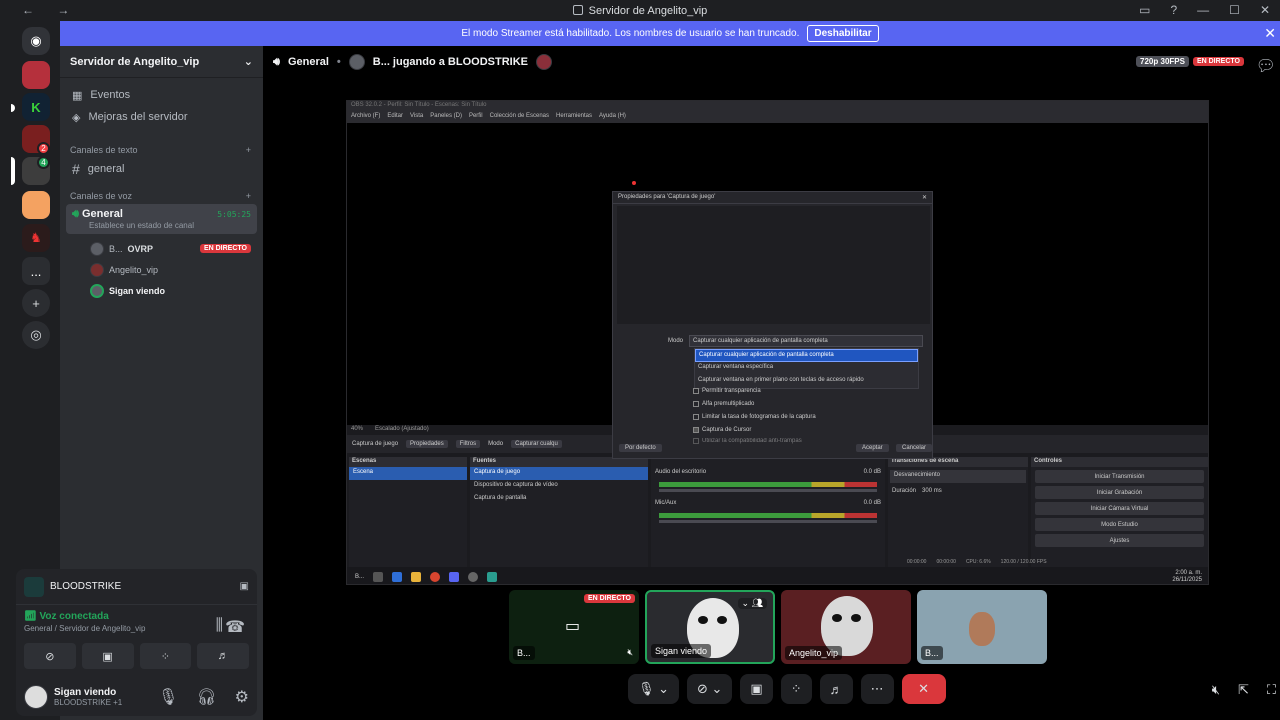 This screenshot has height=720, width=1280. Describe the element at coordinates (161, 117) in the screenshot. I see `sidebar-item-boosts: ◈ Mejoras del servidor` at that location.